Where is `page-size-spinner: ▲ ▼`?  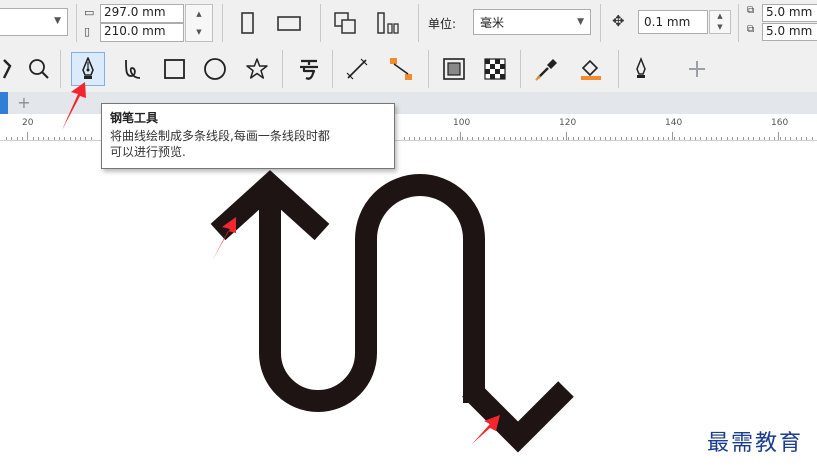 page-size-spinner: ▲ ▼ is located at coordinates (199, 23).